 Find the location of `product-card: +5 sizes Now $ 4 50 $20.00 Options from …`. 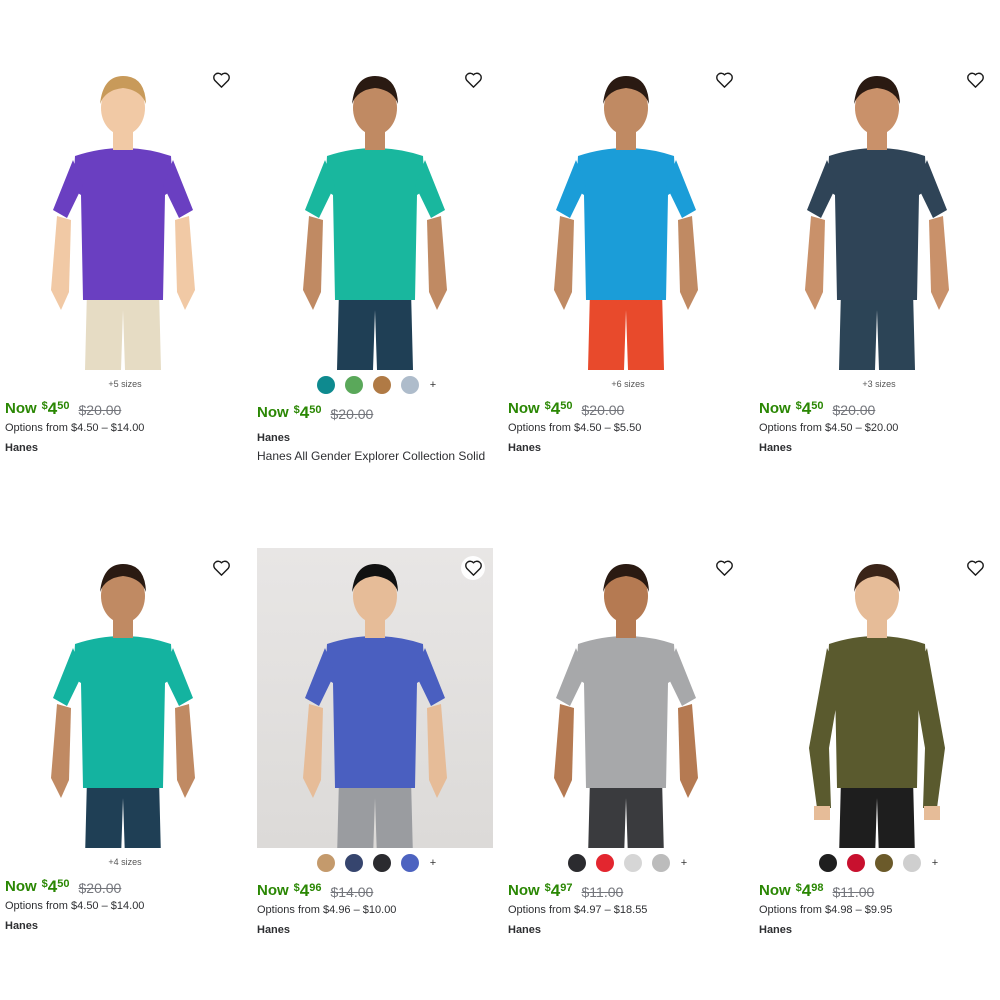

product-card: +5 sizes Now $ 4 50 $20.00 Options from … is located at coordinates (125, 257).